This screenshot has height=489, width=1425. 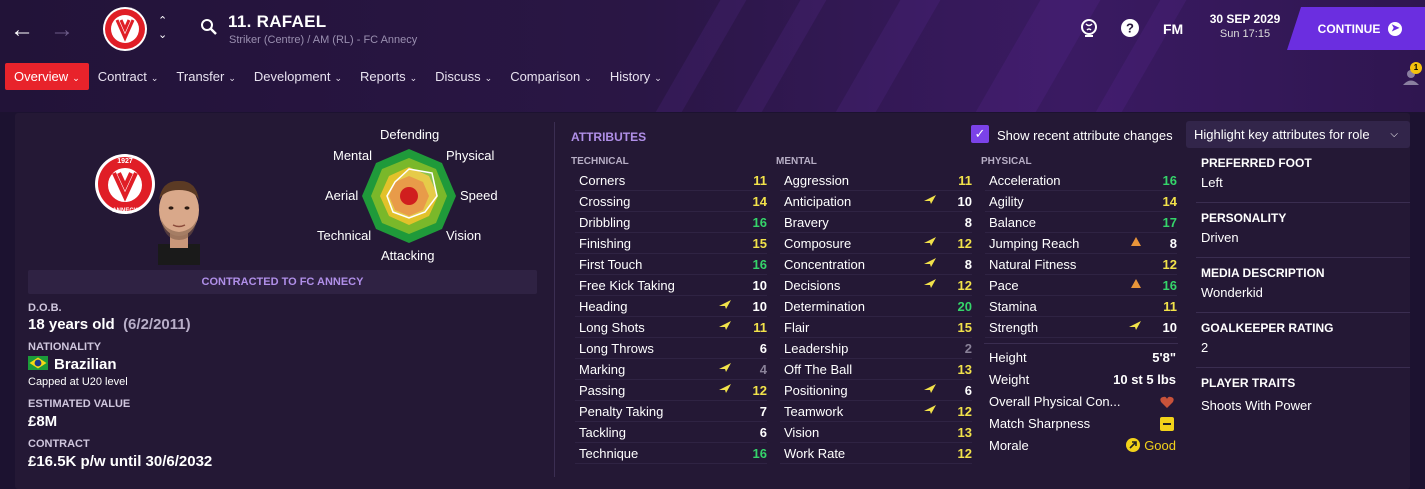 I want to click on attribute-row-pace: Pace 16, so click(x=1081, y=285).